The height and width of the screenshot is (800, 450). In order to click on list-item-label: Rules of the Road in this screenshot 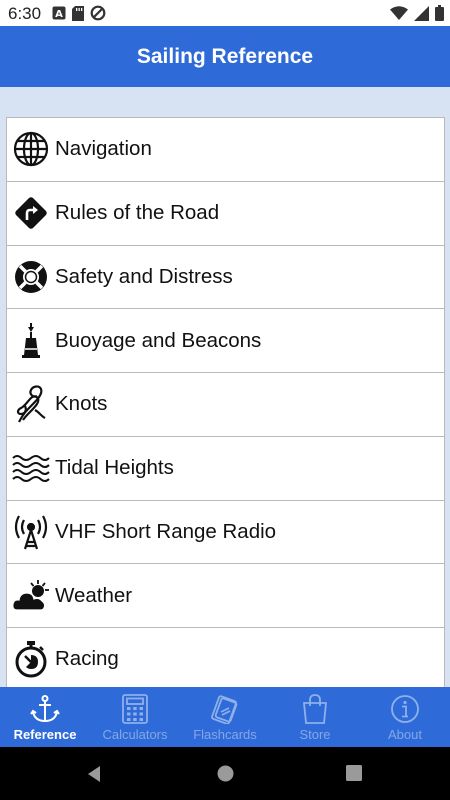, I will do `click(137, 213)`.